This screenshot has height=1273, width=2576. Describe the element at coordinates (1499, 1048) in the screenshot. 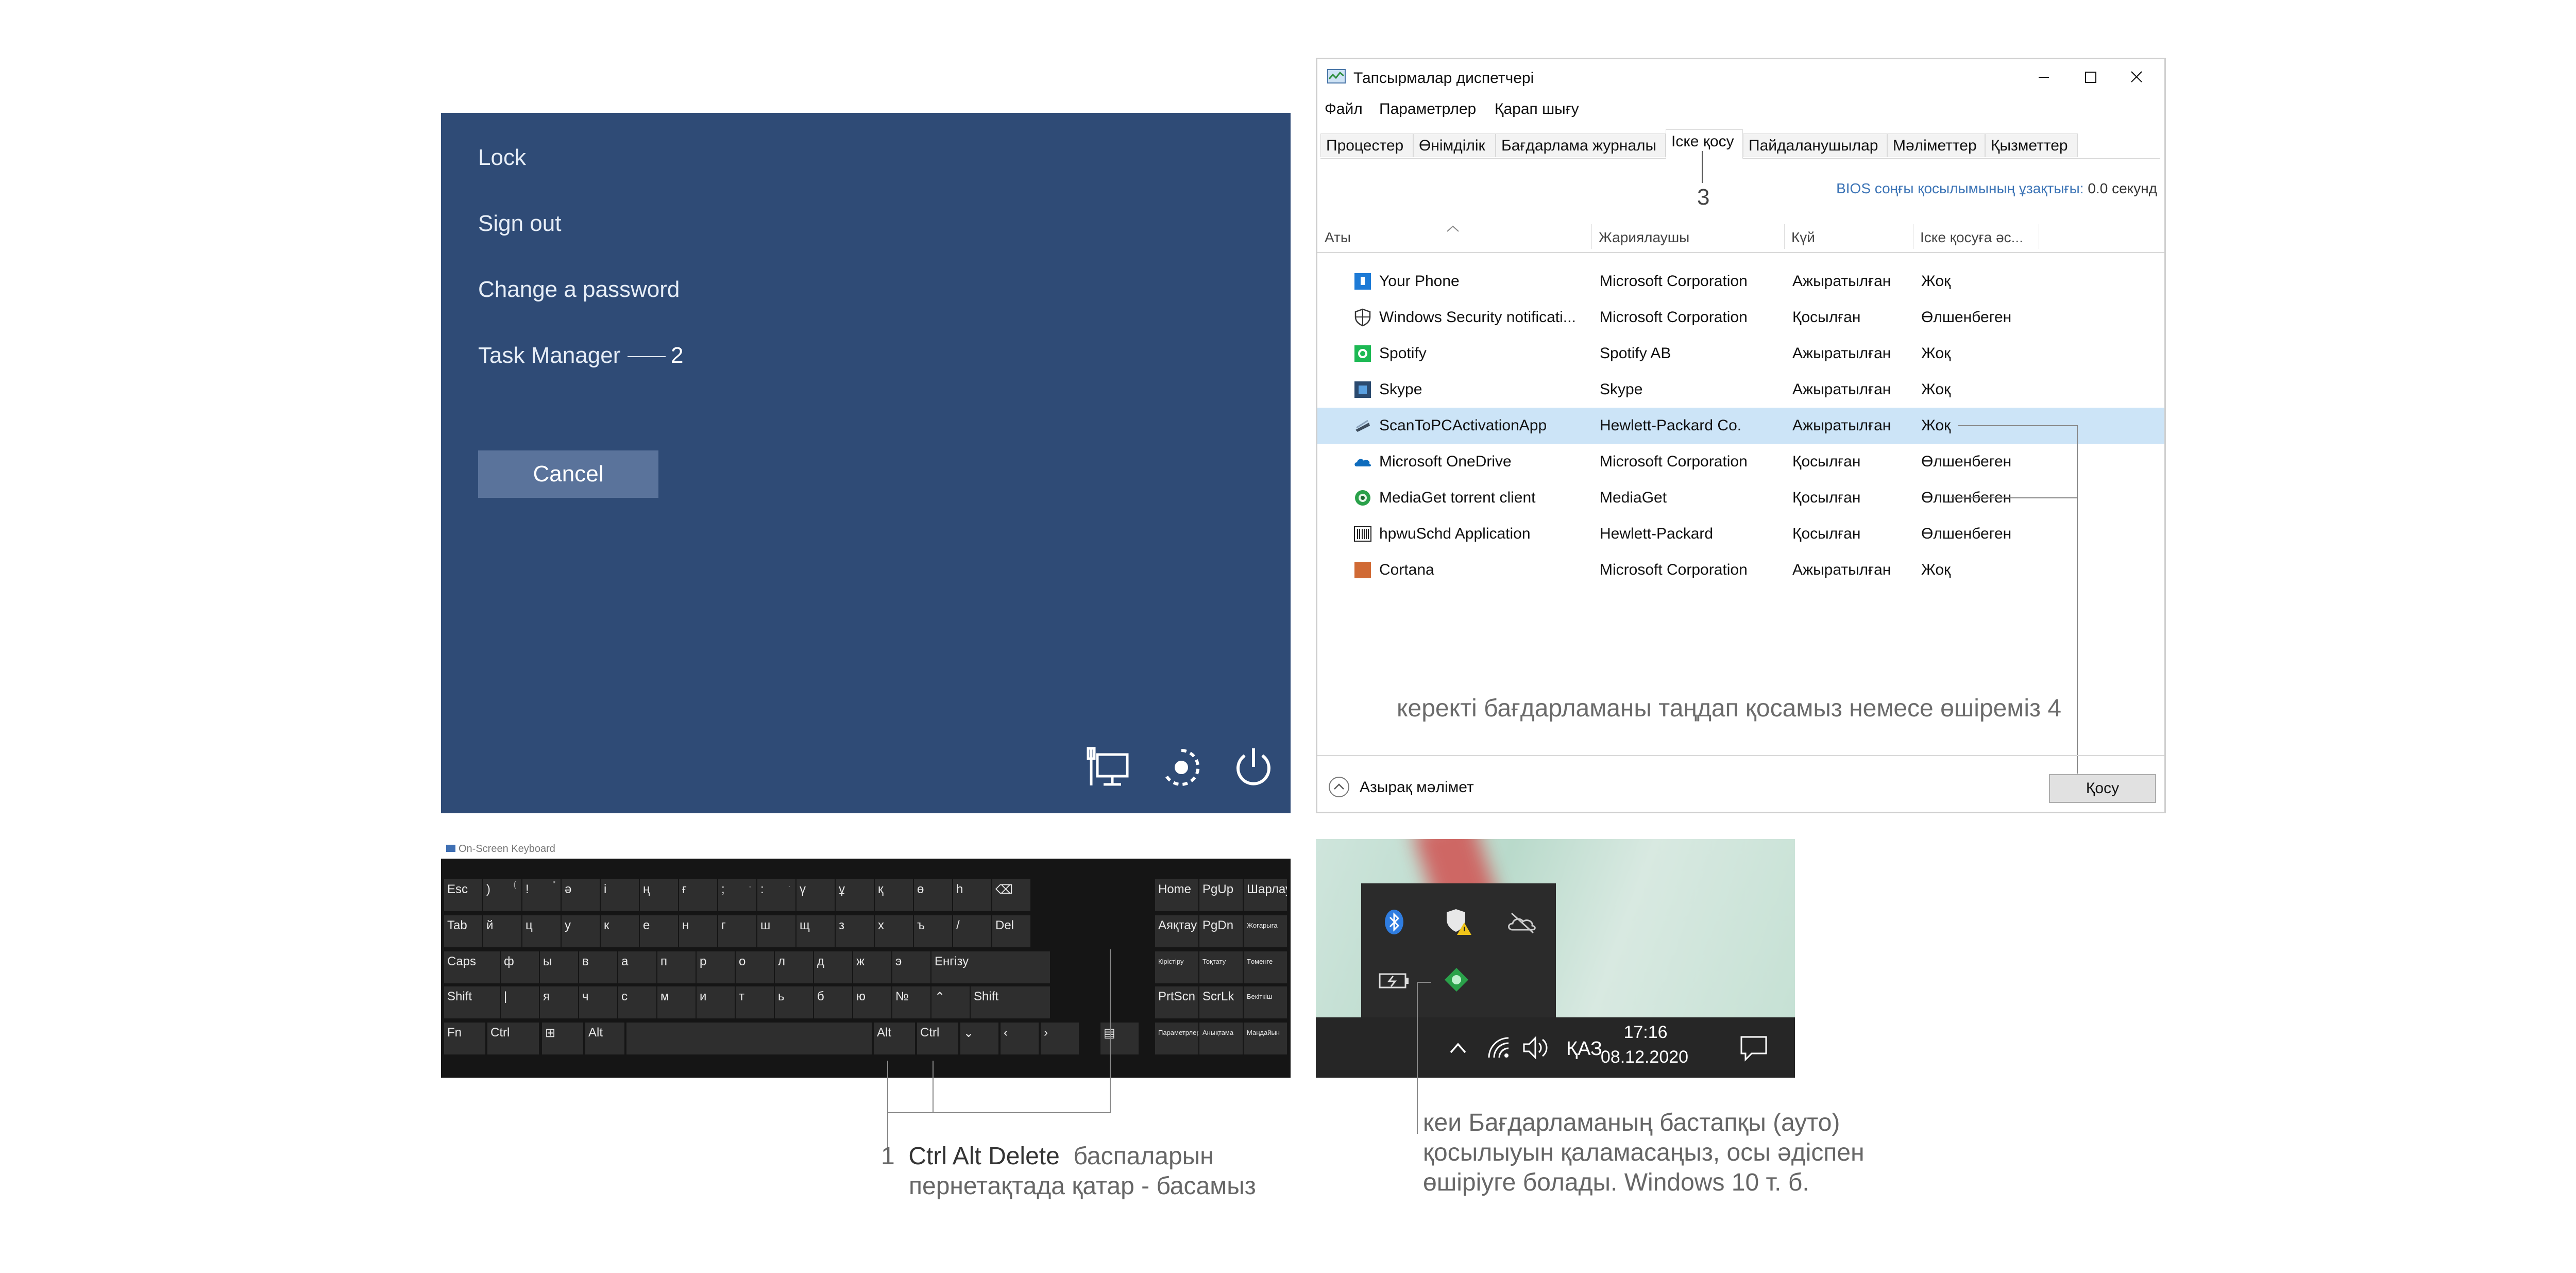

I see `wifi-icon` at that location.